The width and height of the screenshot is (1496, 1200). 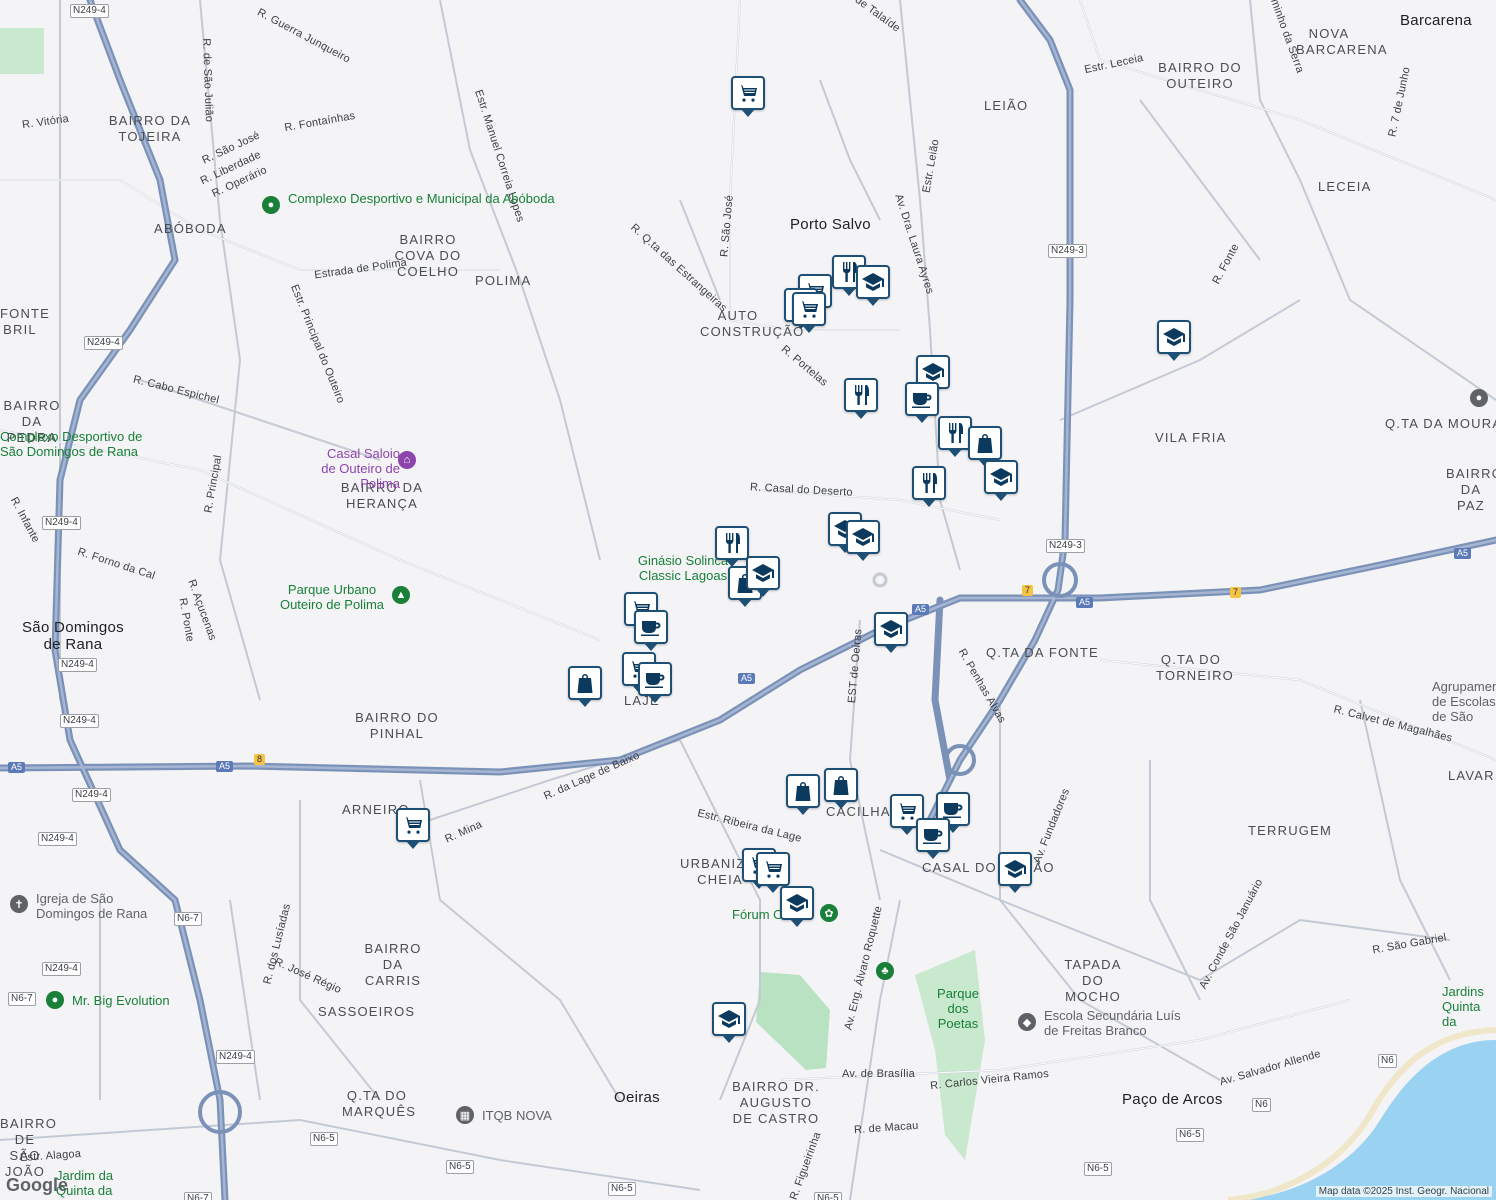 I want to click on poi-label-mr-big: Mr. Big Evolution, so click(x=121, y=1000).